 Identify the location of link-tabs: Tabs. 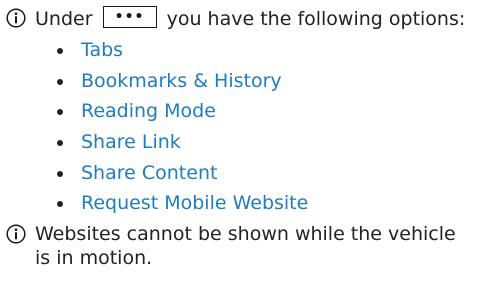
(102, 50).